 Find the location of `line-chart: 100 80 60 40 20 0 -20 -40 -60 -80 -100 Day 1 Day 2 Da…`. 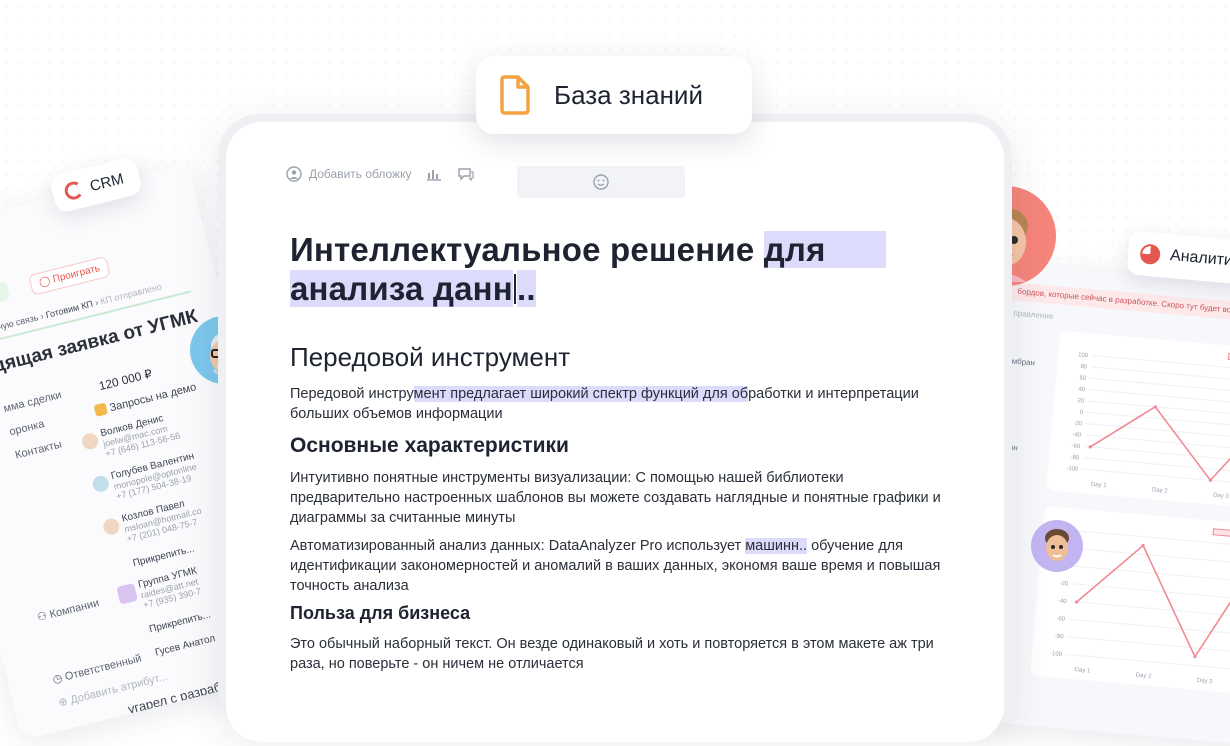

line-chart: 100 80 60 40 20 0 -20 -40 -60 -80 -100 Day 1 Day 2 Da… is located at coordinates (1138, 420).